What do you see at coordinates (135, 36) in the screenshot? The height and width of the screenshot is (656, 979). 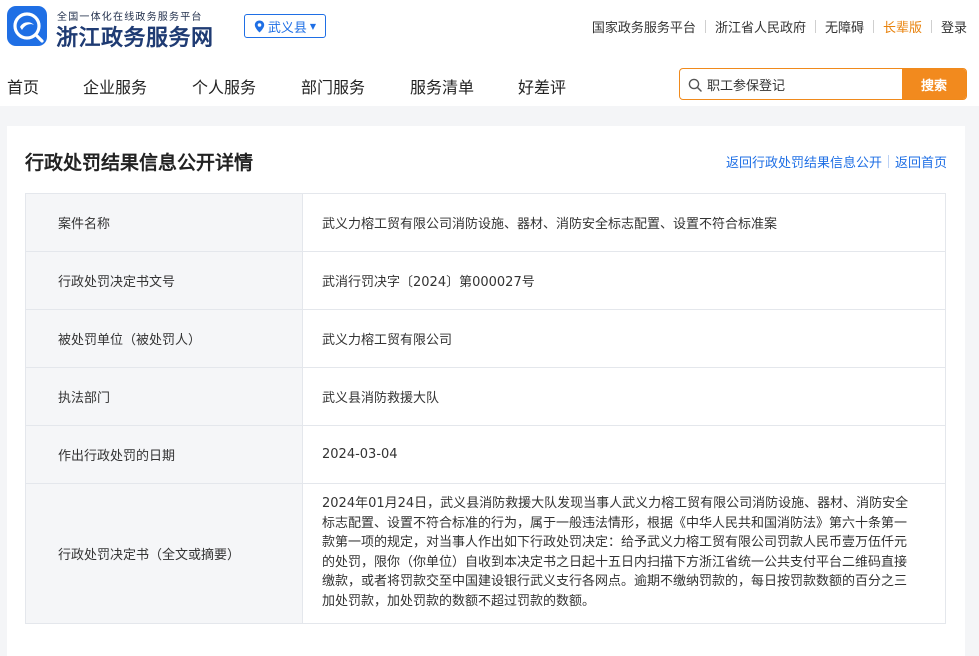 I see `logo-title: 浙江政务服务网` at bounding box center [135, 36].